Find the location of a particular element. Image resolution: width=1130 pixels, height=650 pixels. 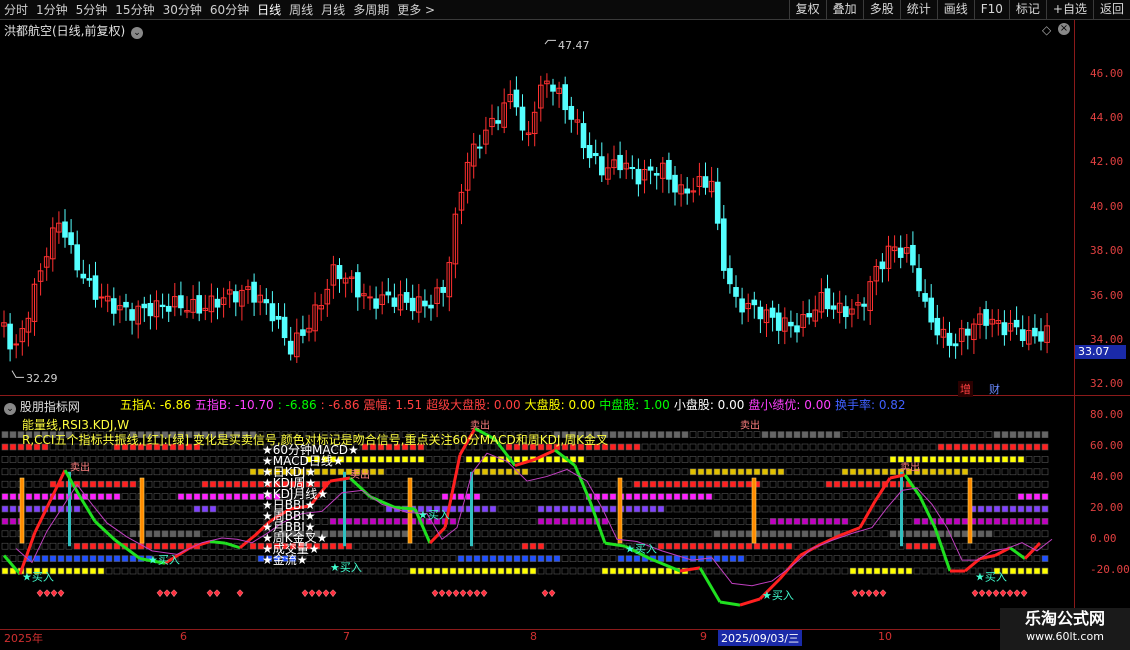

indicator-tick-label: 40.00 is located at coordinates (1107, 476).